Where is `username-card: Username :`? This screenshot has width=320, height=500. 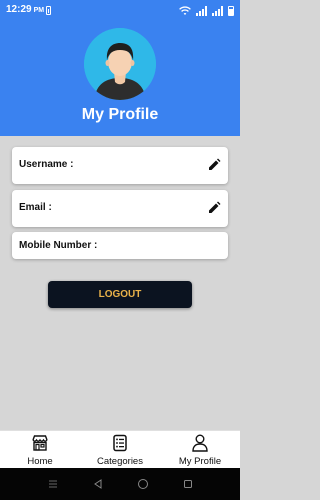 username-card: Username : is located at coordinates (120, 165).